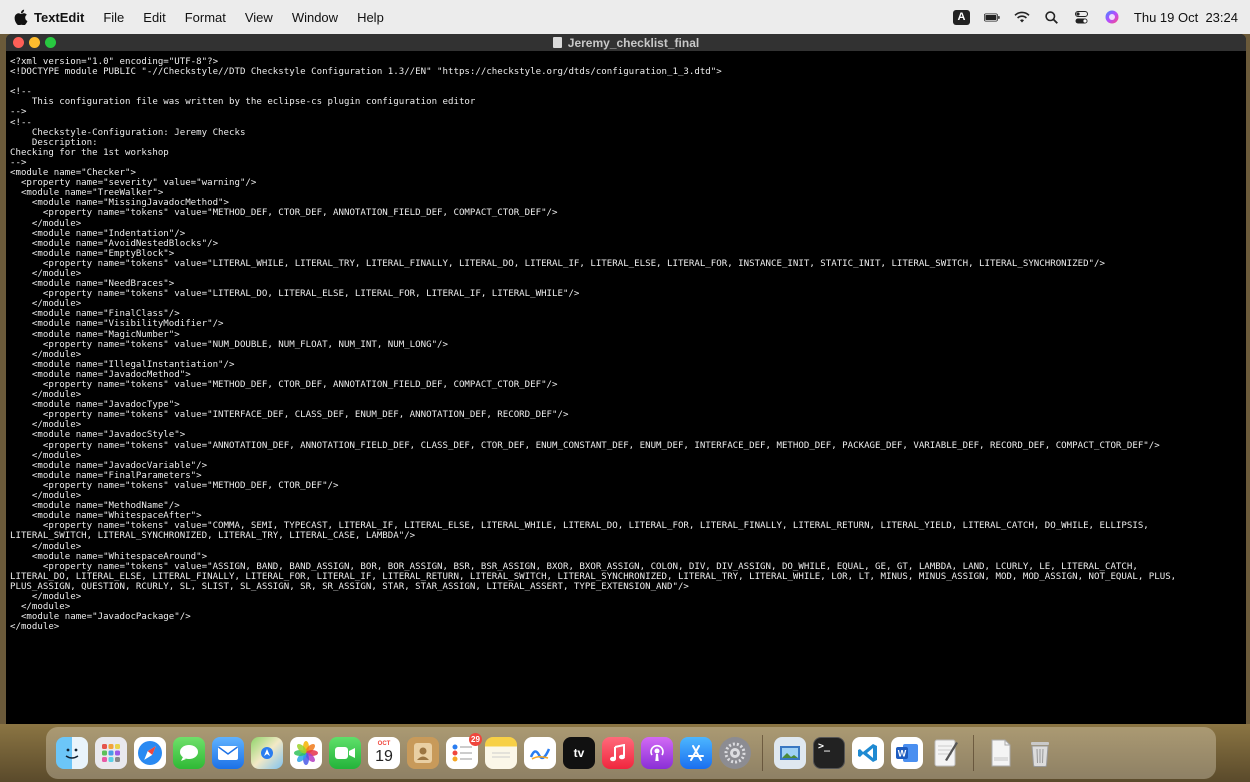 The width and height of the screenshot is (1250, 782). I want to click on clock: Thu 19 Oct 23:24, so click(1186, 17).